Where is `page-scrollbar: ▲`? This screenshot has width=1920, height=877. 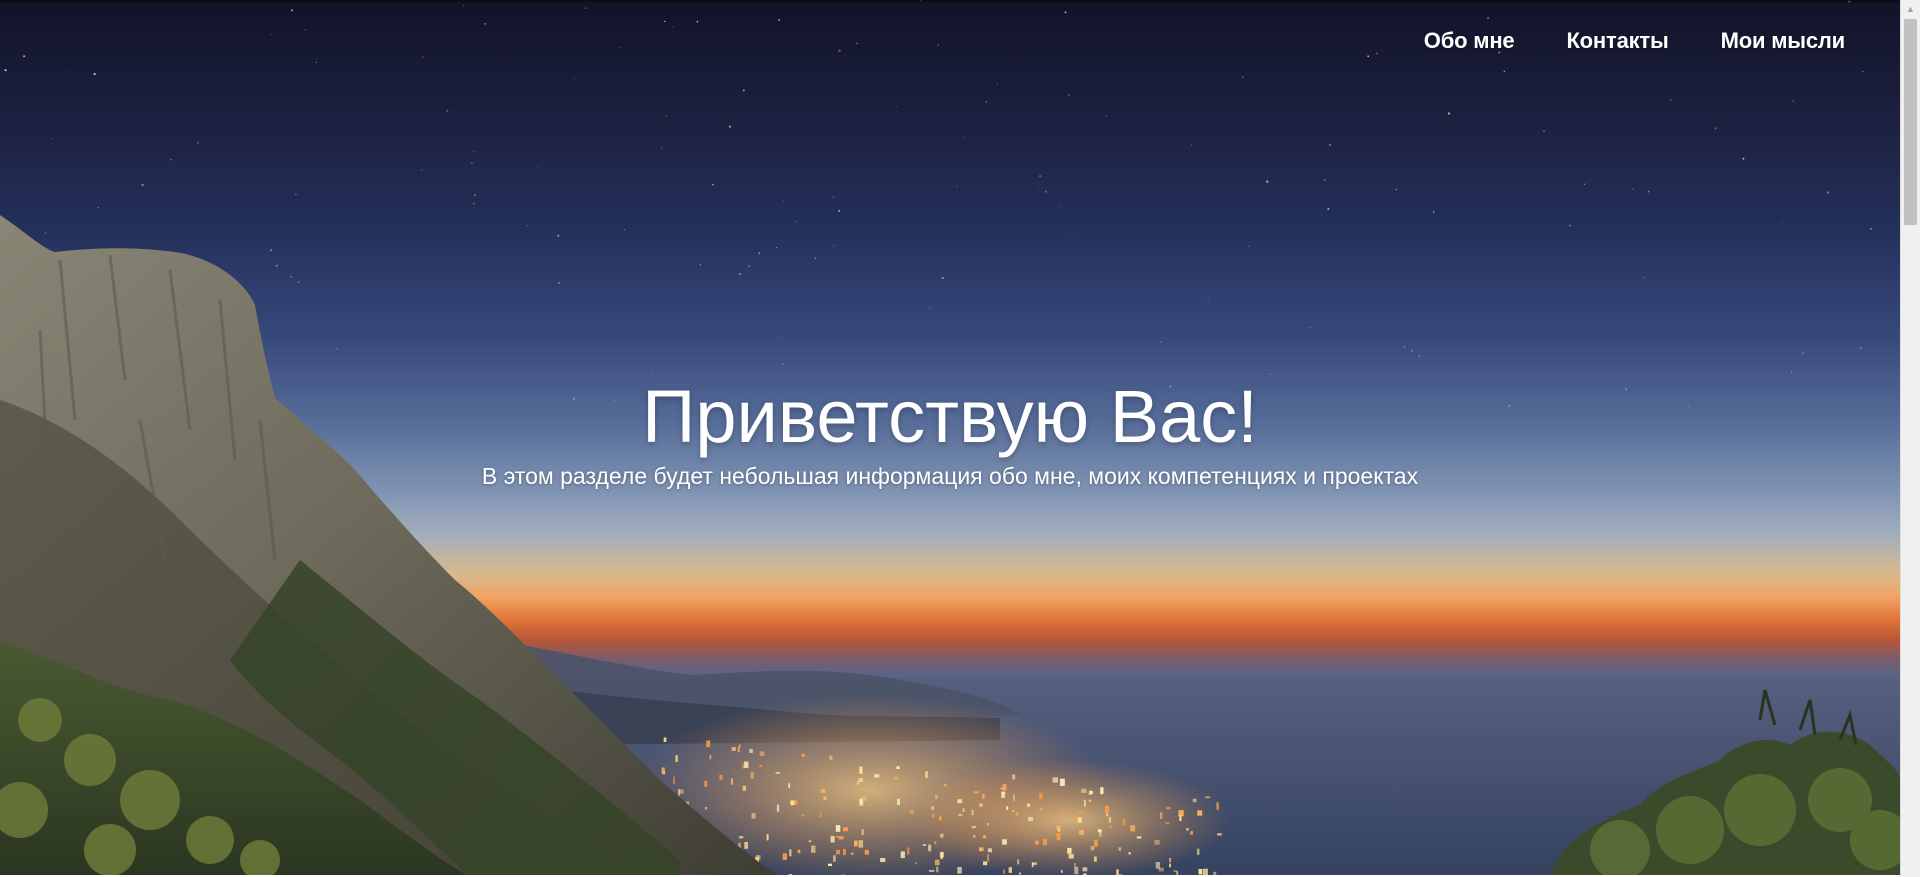
page-scrollbar: ▲ is located at coordinates (1910, 438).